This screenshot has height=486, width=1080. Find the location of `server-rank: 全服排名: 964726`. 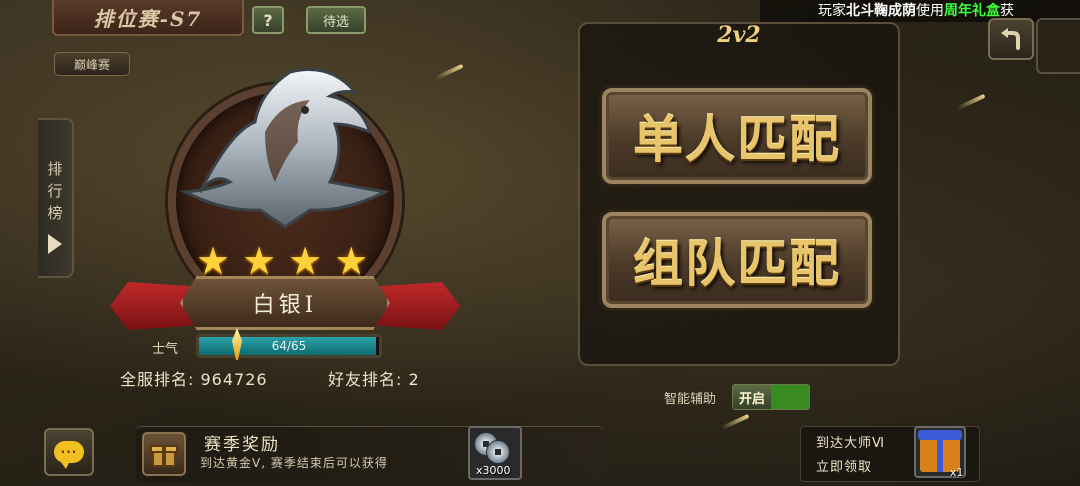

server-rank: 全服排名: 964726 is located at coordinates (194, 379).